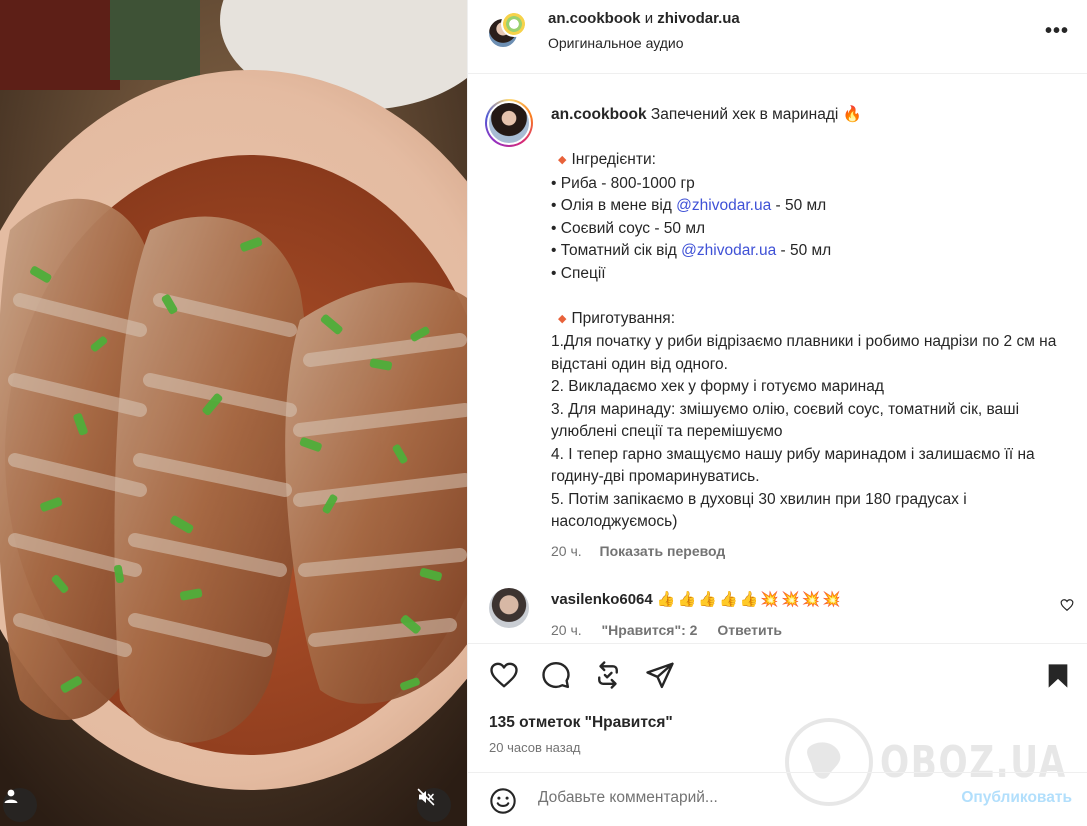 This screenshot has width=1087, height=826. What do you see at coordinates (504, 675) in the screenshot?
I see `like-heart-icon` at bounding box center [504, 675].